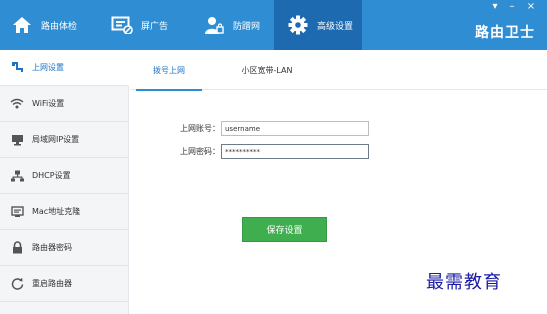 This screenshot has width=547, height=314. Describe the element at coordinates (338, 70) in the screenshot. I see `connection-type-tabs: 拨号上网 小区宽带-LAN` at that location.